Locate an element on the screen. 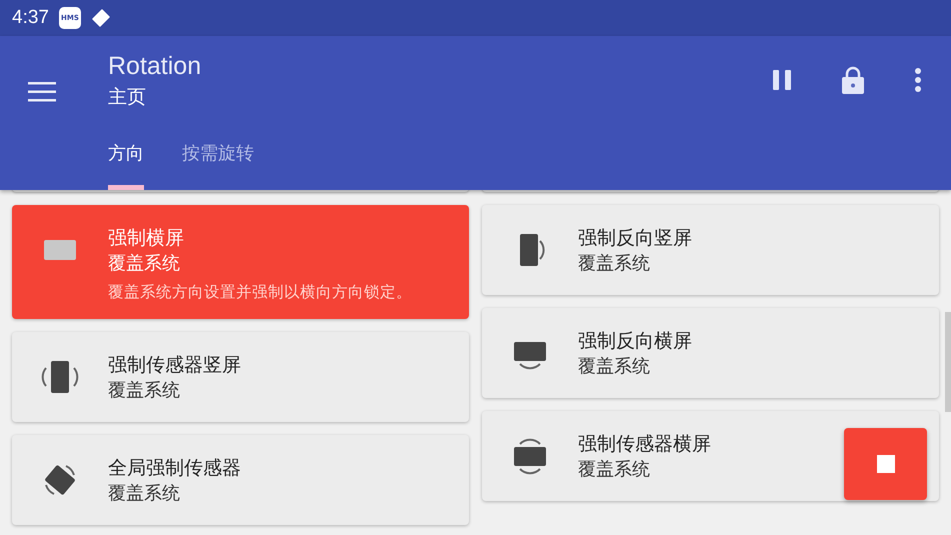  tag-icon is located at coordinates (100, 18).